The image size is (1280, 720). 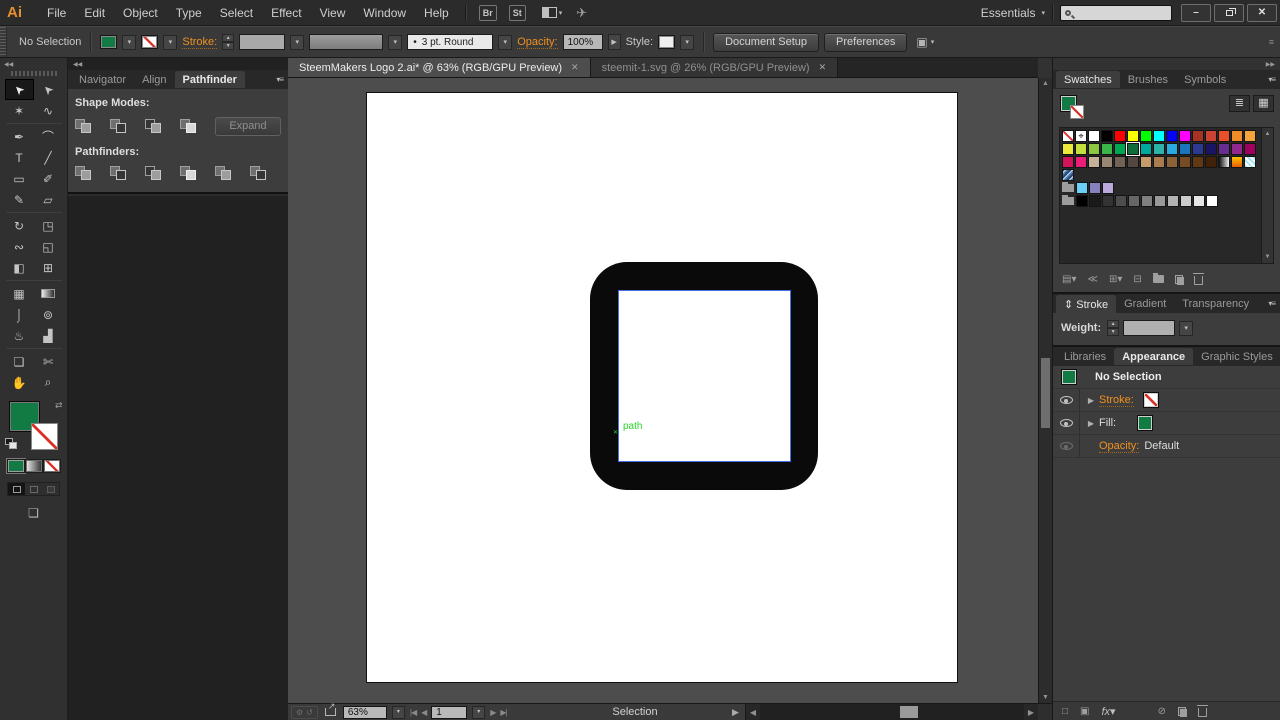 What do you see at coordinates (59, 405) in the screenshot?
I see `swap-fill-stroke-icon: ⇄` at bounding box center [59, 405].